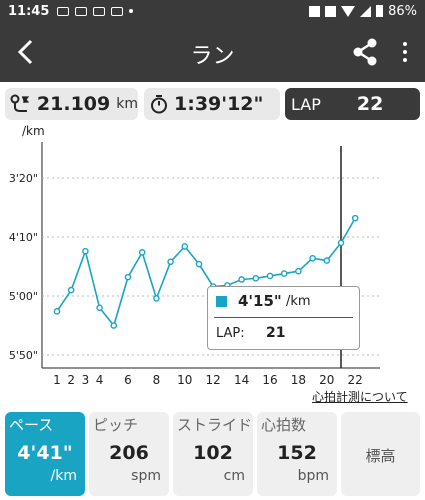 The image size is (425, 500). I want to click on distance-value: 21.109, so click(73, 104).